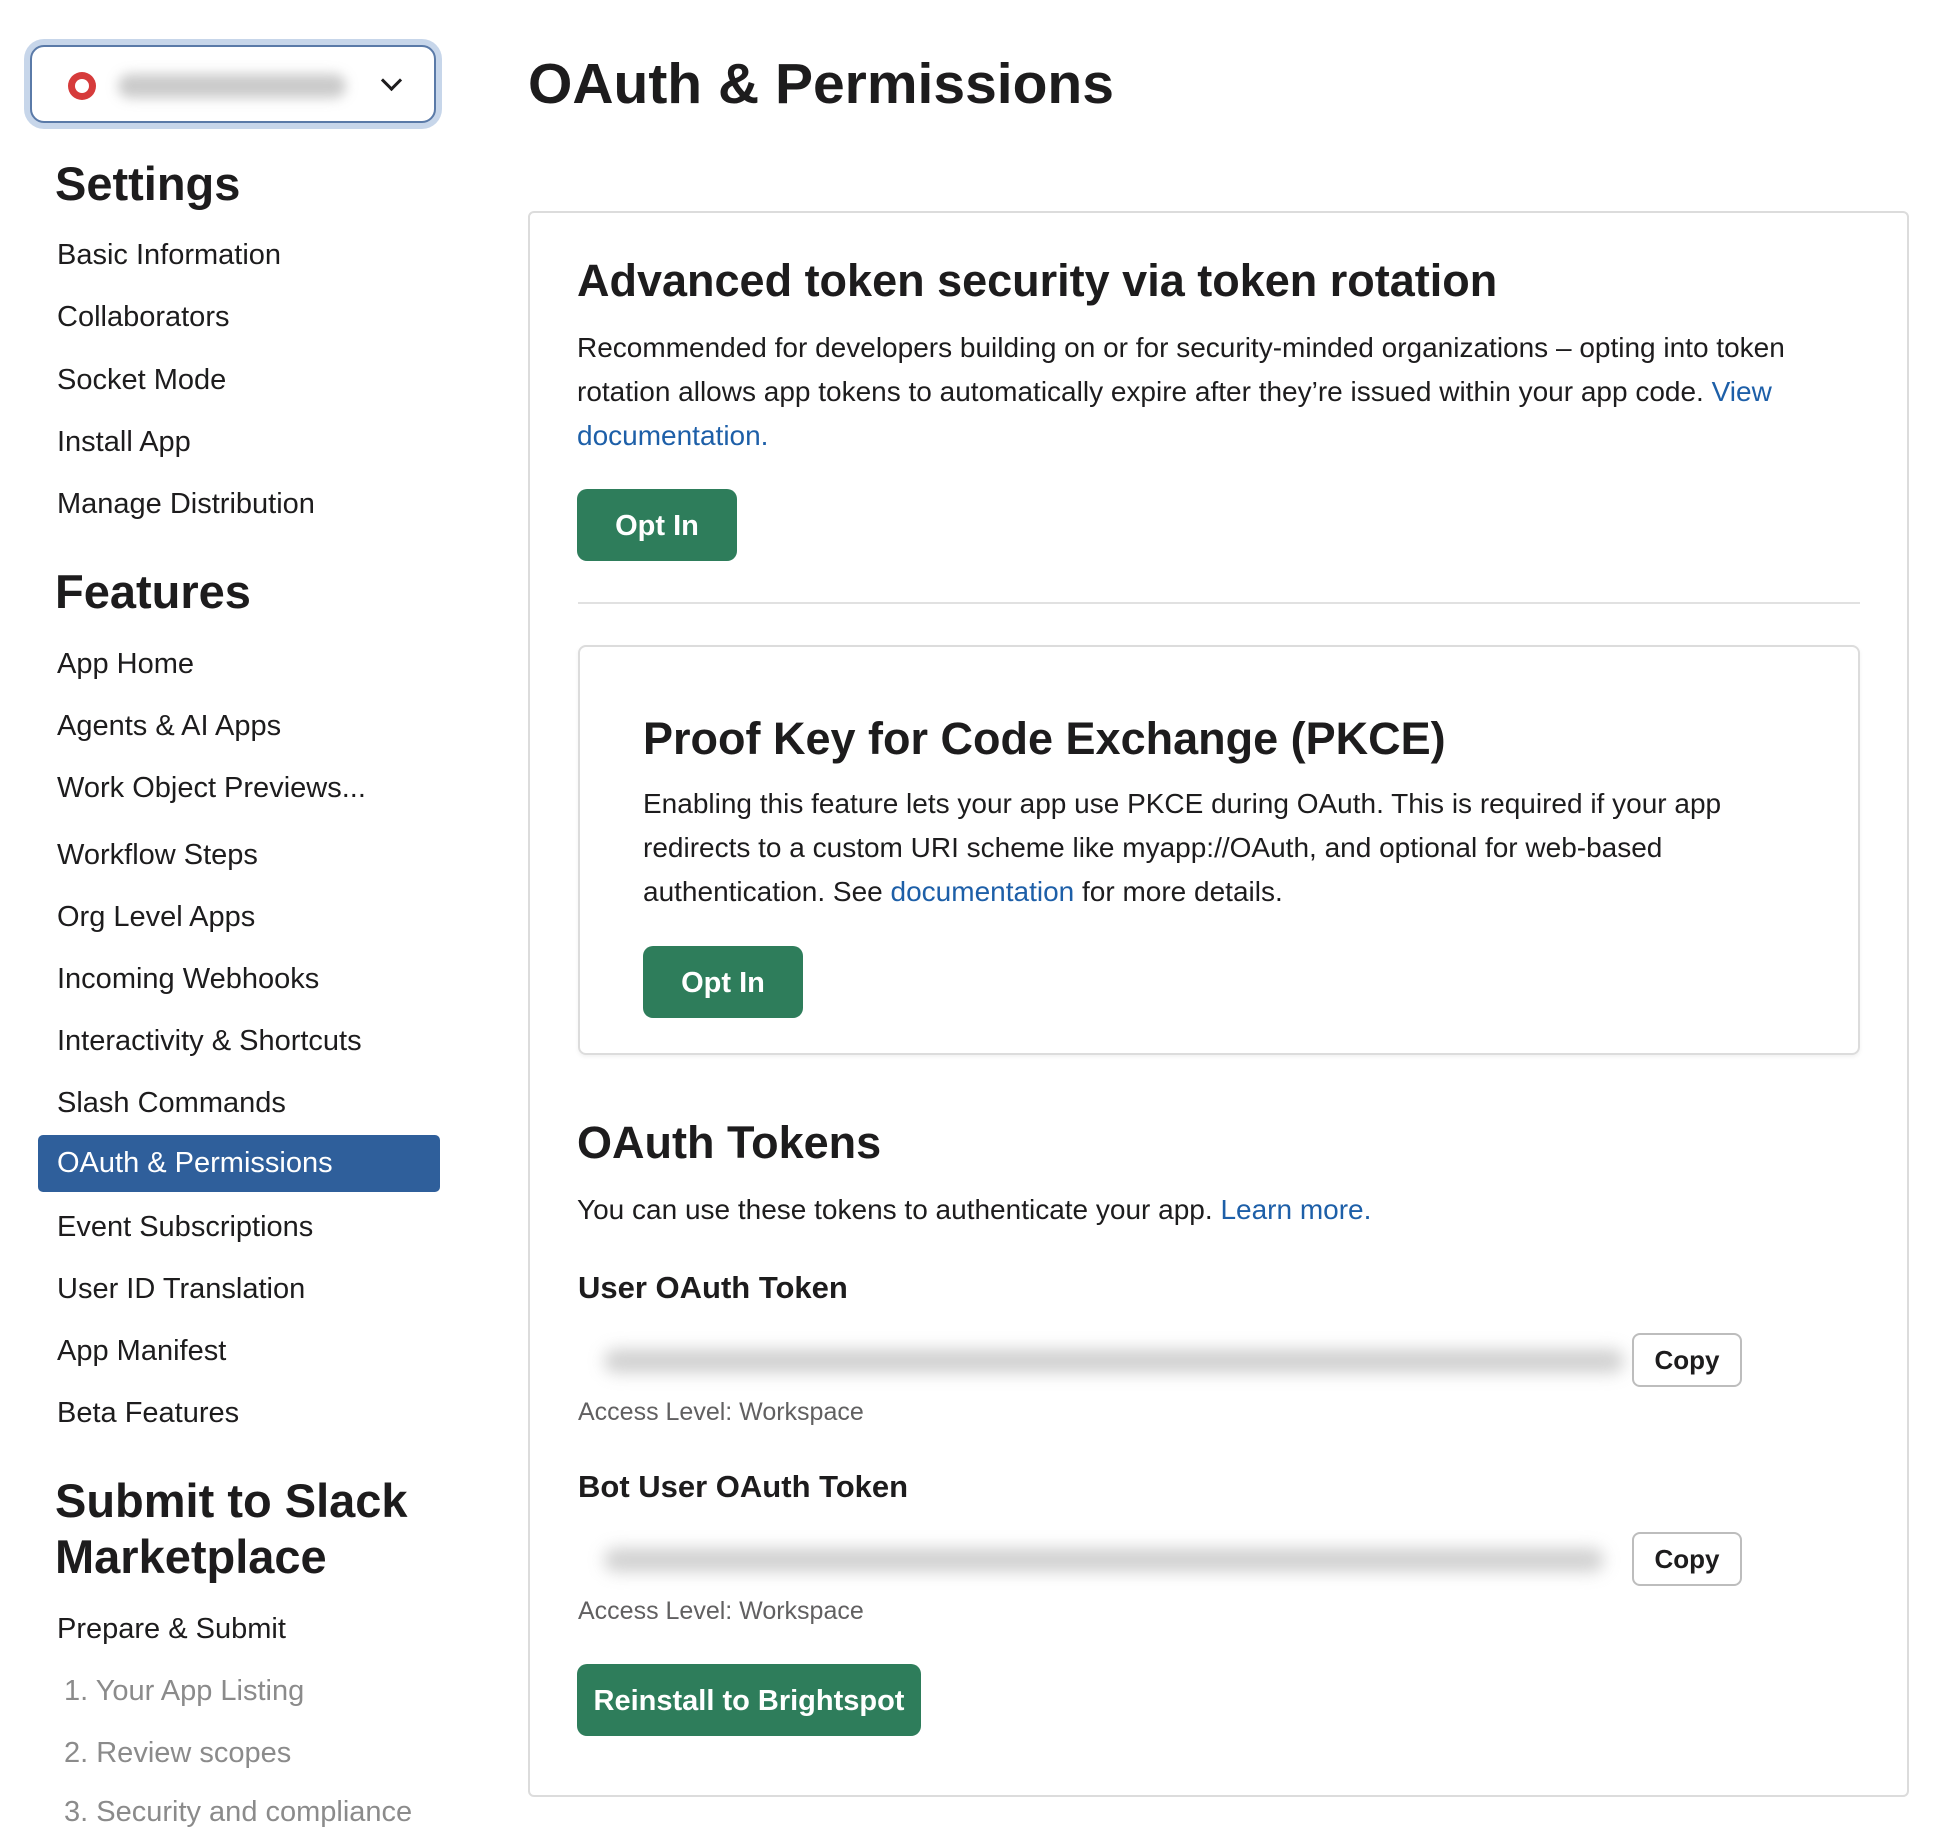 Image resolution: width=1938 pixels, height=1832 pixels. What do you see at coordinates (171, 1103) in the screenshot?
I see `sidebar-item-slash-commands: Slash Commands` at bounding box center [171, 1103].